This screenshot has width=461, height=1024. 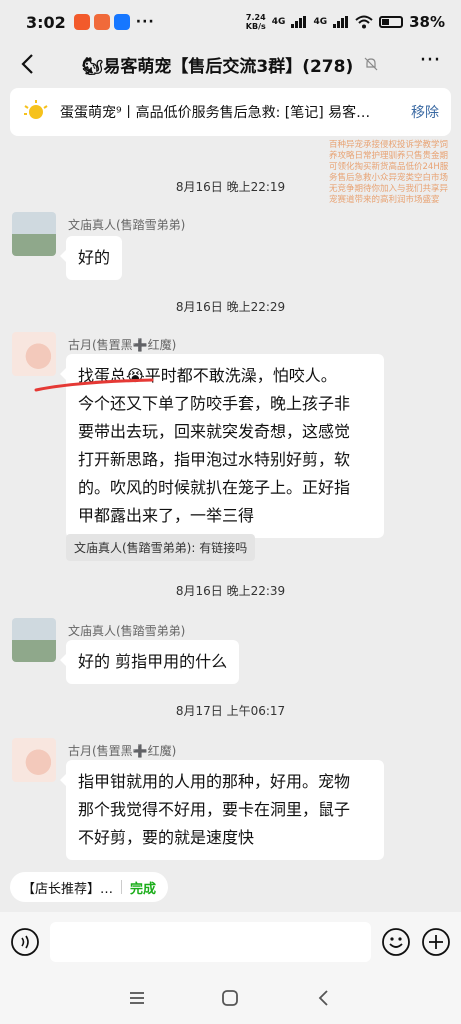 I want to click on timestamp: 8月16日 晚上22:19, so click(x=230, y=187).